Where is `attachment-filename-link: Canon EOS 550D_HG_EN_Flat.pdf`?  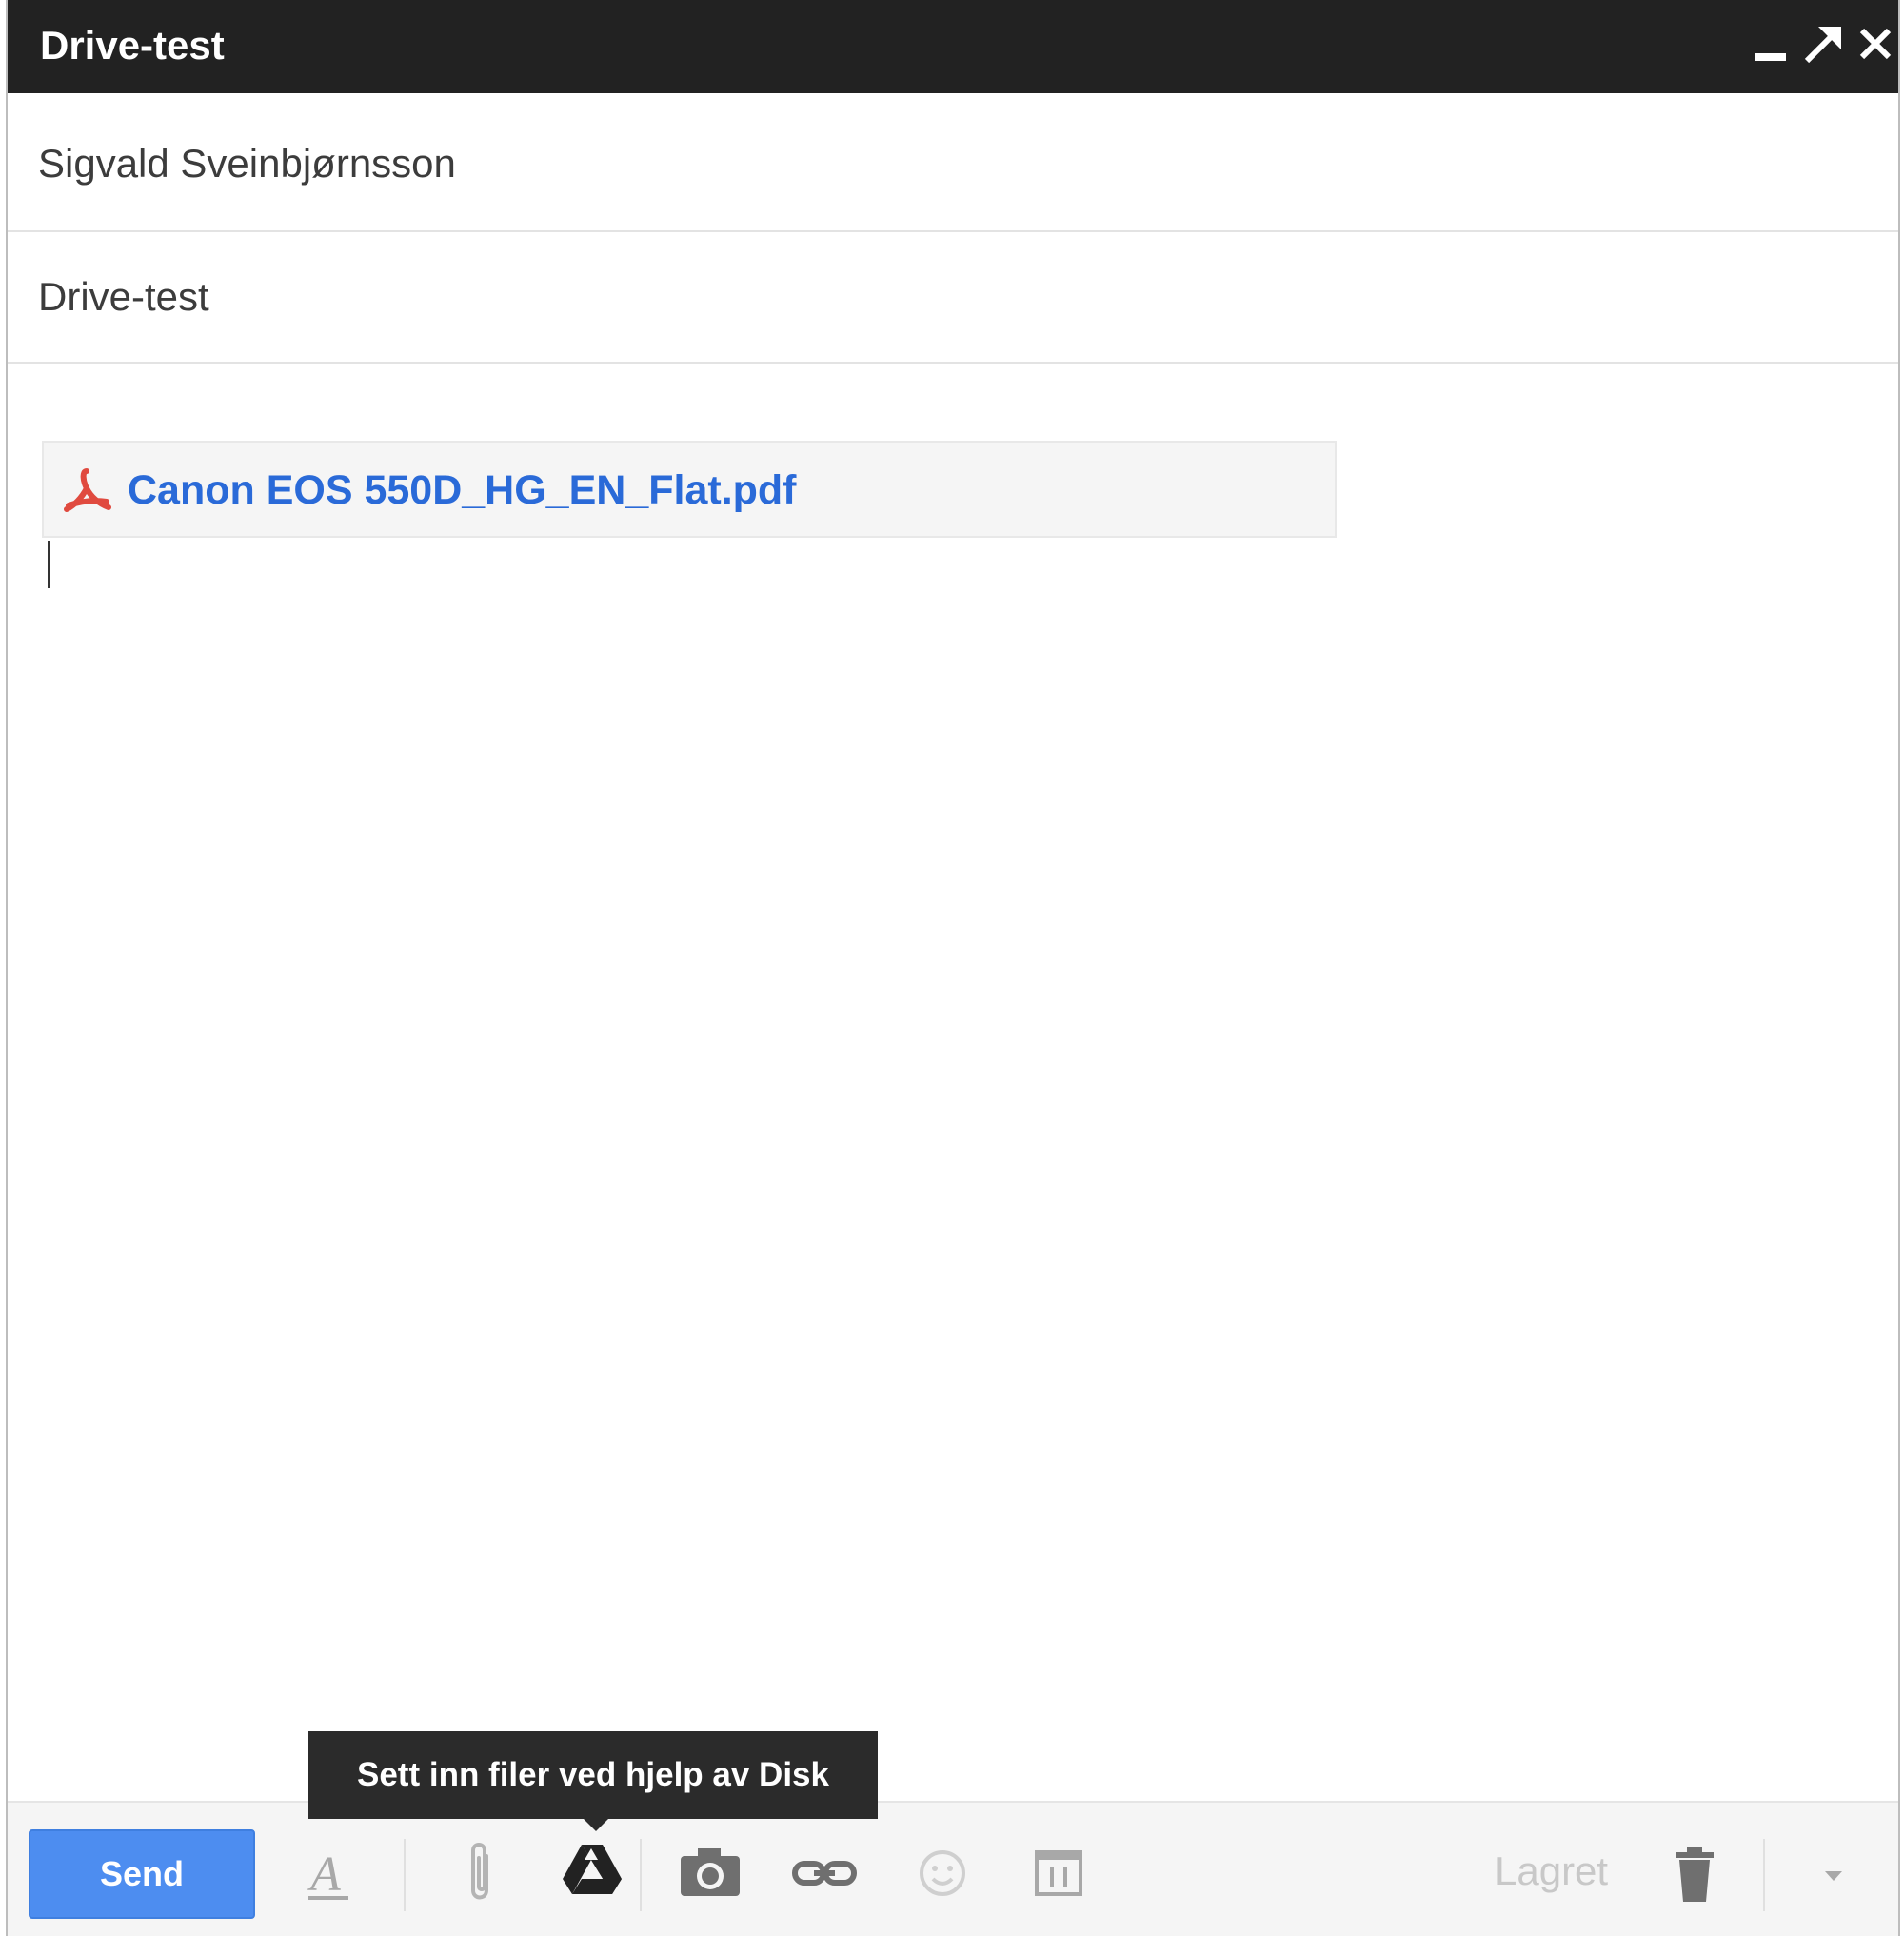 attachment-filename-link: Canon EOS 550D_HG_EN_Flat.pdf is located at coordinates (462, 490).